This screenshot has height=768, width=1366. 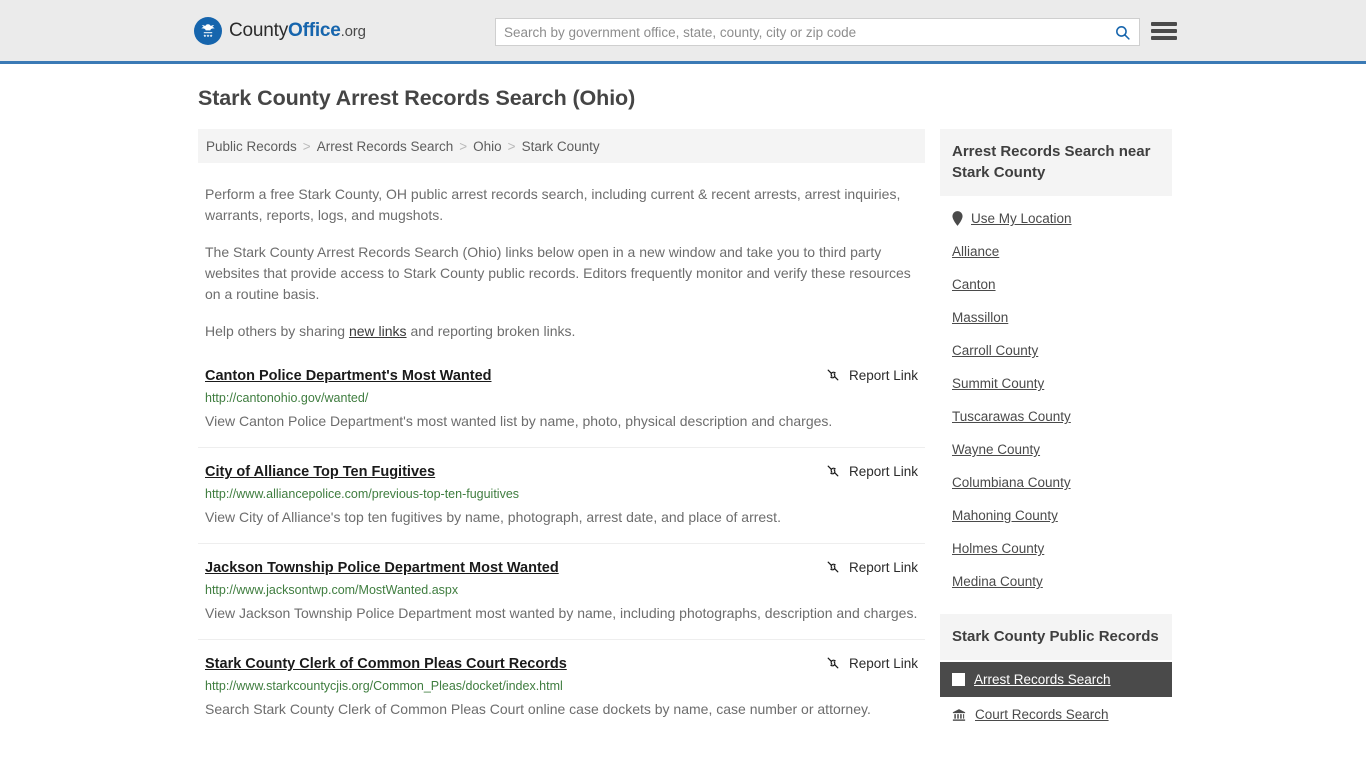 I want to click on sidebar-record-label: Court Records Search, so click(x=1042, y=714).